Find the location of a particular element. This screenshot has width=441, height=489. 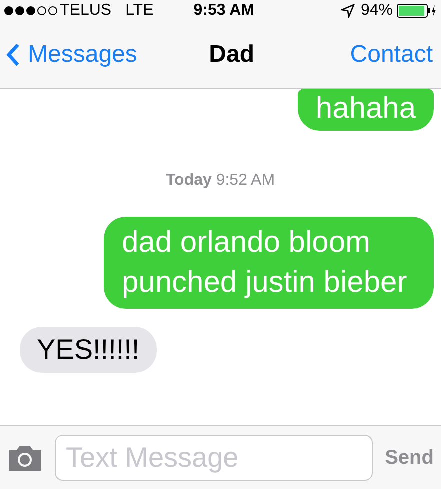

battery-percent: 94% is located at coordinates (376, 11).